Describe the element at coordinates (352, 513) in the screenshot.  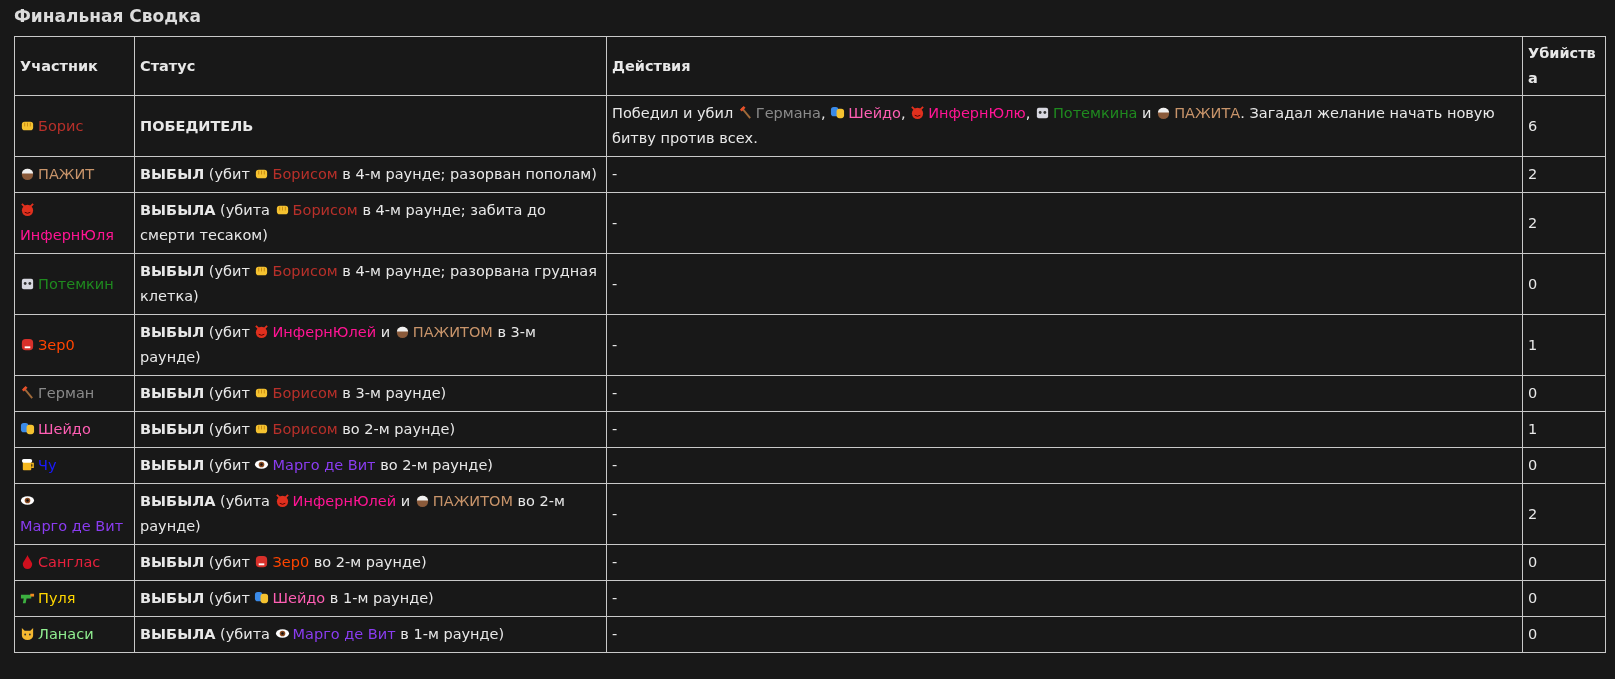
I see `status-text: ВЫБЫЛА (убита ИнфернЮлей и ПАЖИТОМ во 2-м раунде)` at that location.